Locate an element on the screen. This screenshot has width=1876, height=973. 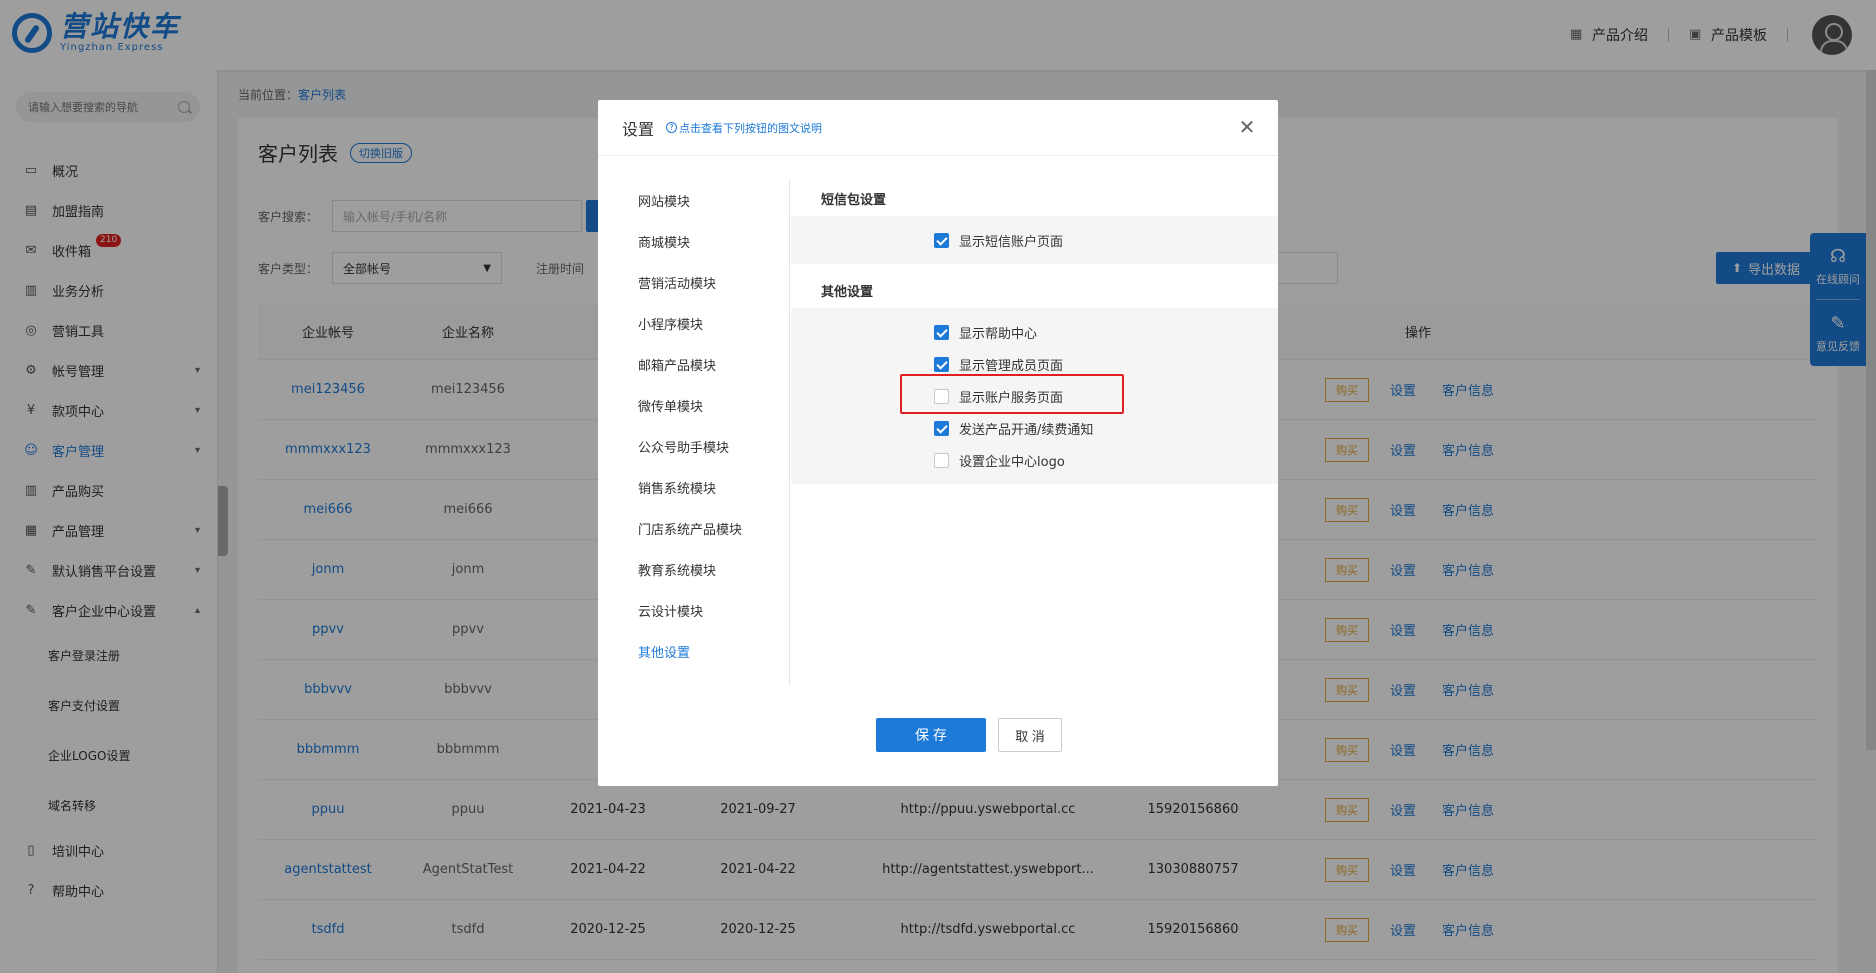
modal-footer: 保 存 取 消 is located at coordinates (938, 735).